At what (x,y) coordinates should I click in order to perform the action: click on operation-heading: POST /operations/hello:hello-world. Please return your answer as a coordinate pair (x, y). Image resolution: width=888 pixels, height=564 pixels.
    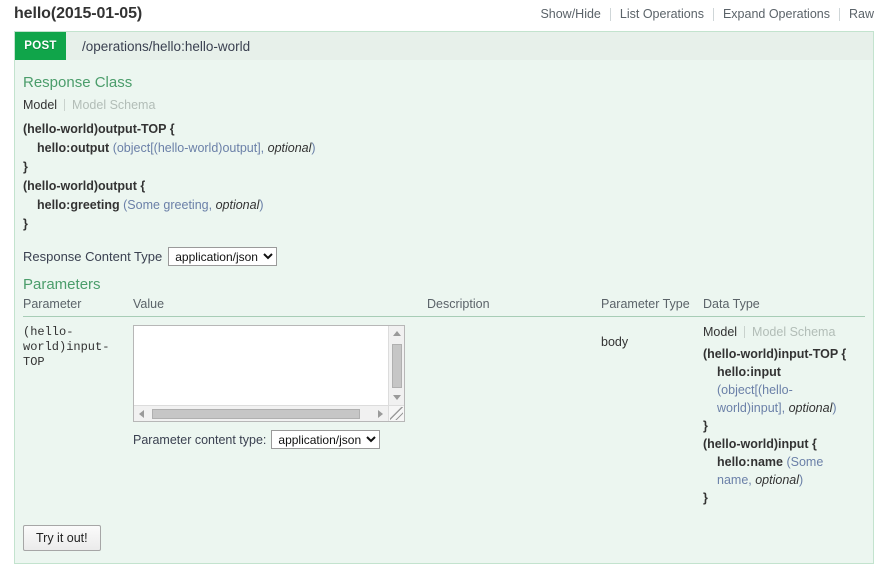
    Looking at the image, I should click on (444, 45).